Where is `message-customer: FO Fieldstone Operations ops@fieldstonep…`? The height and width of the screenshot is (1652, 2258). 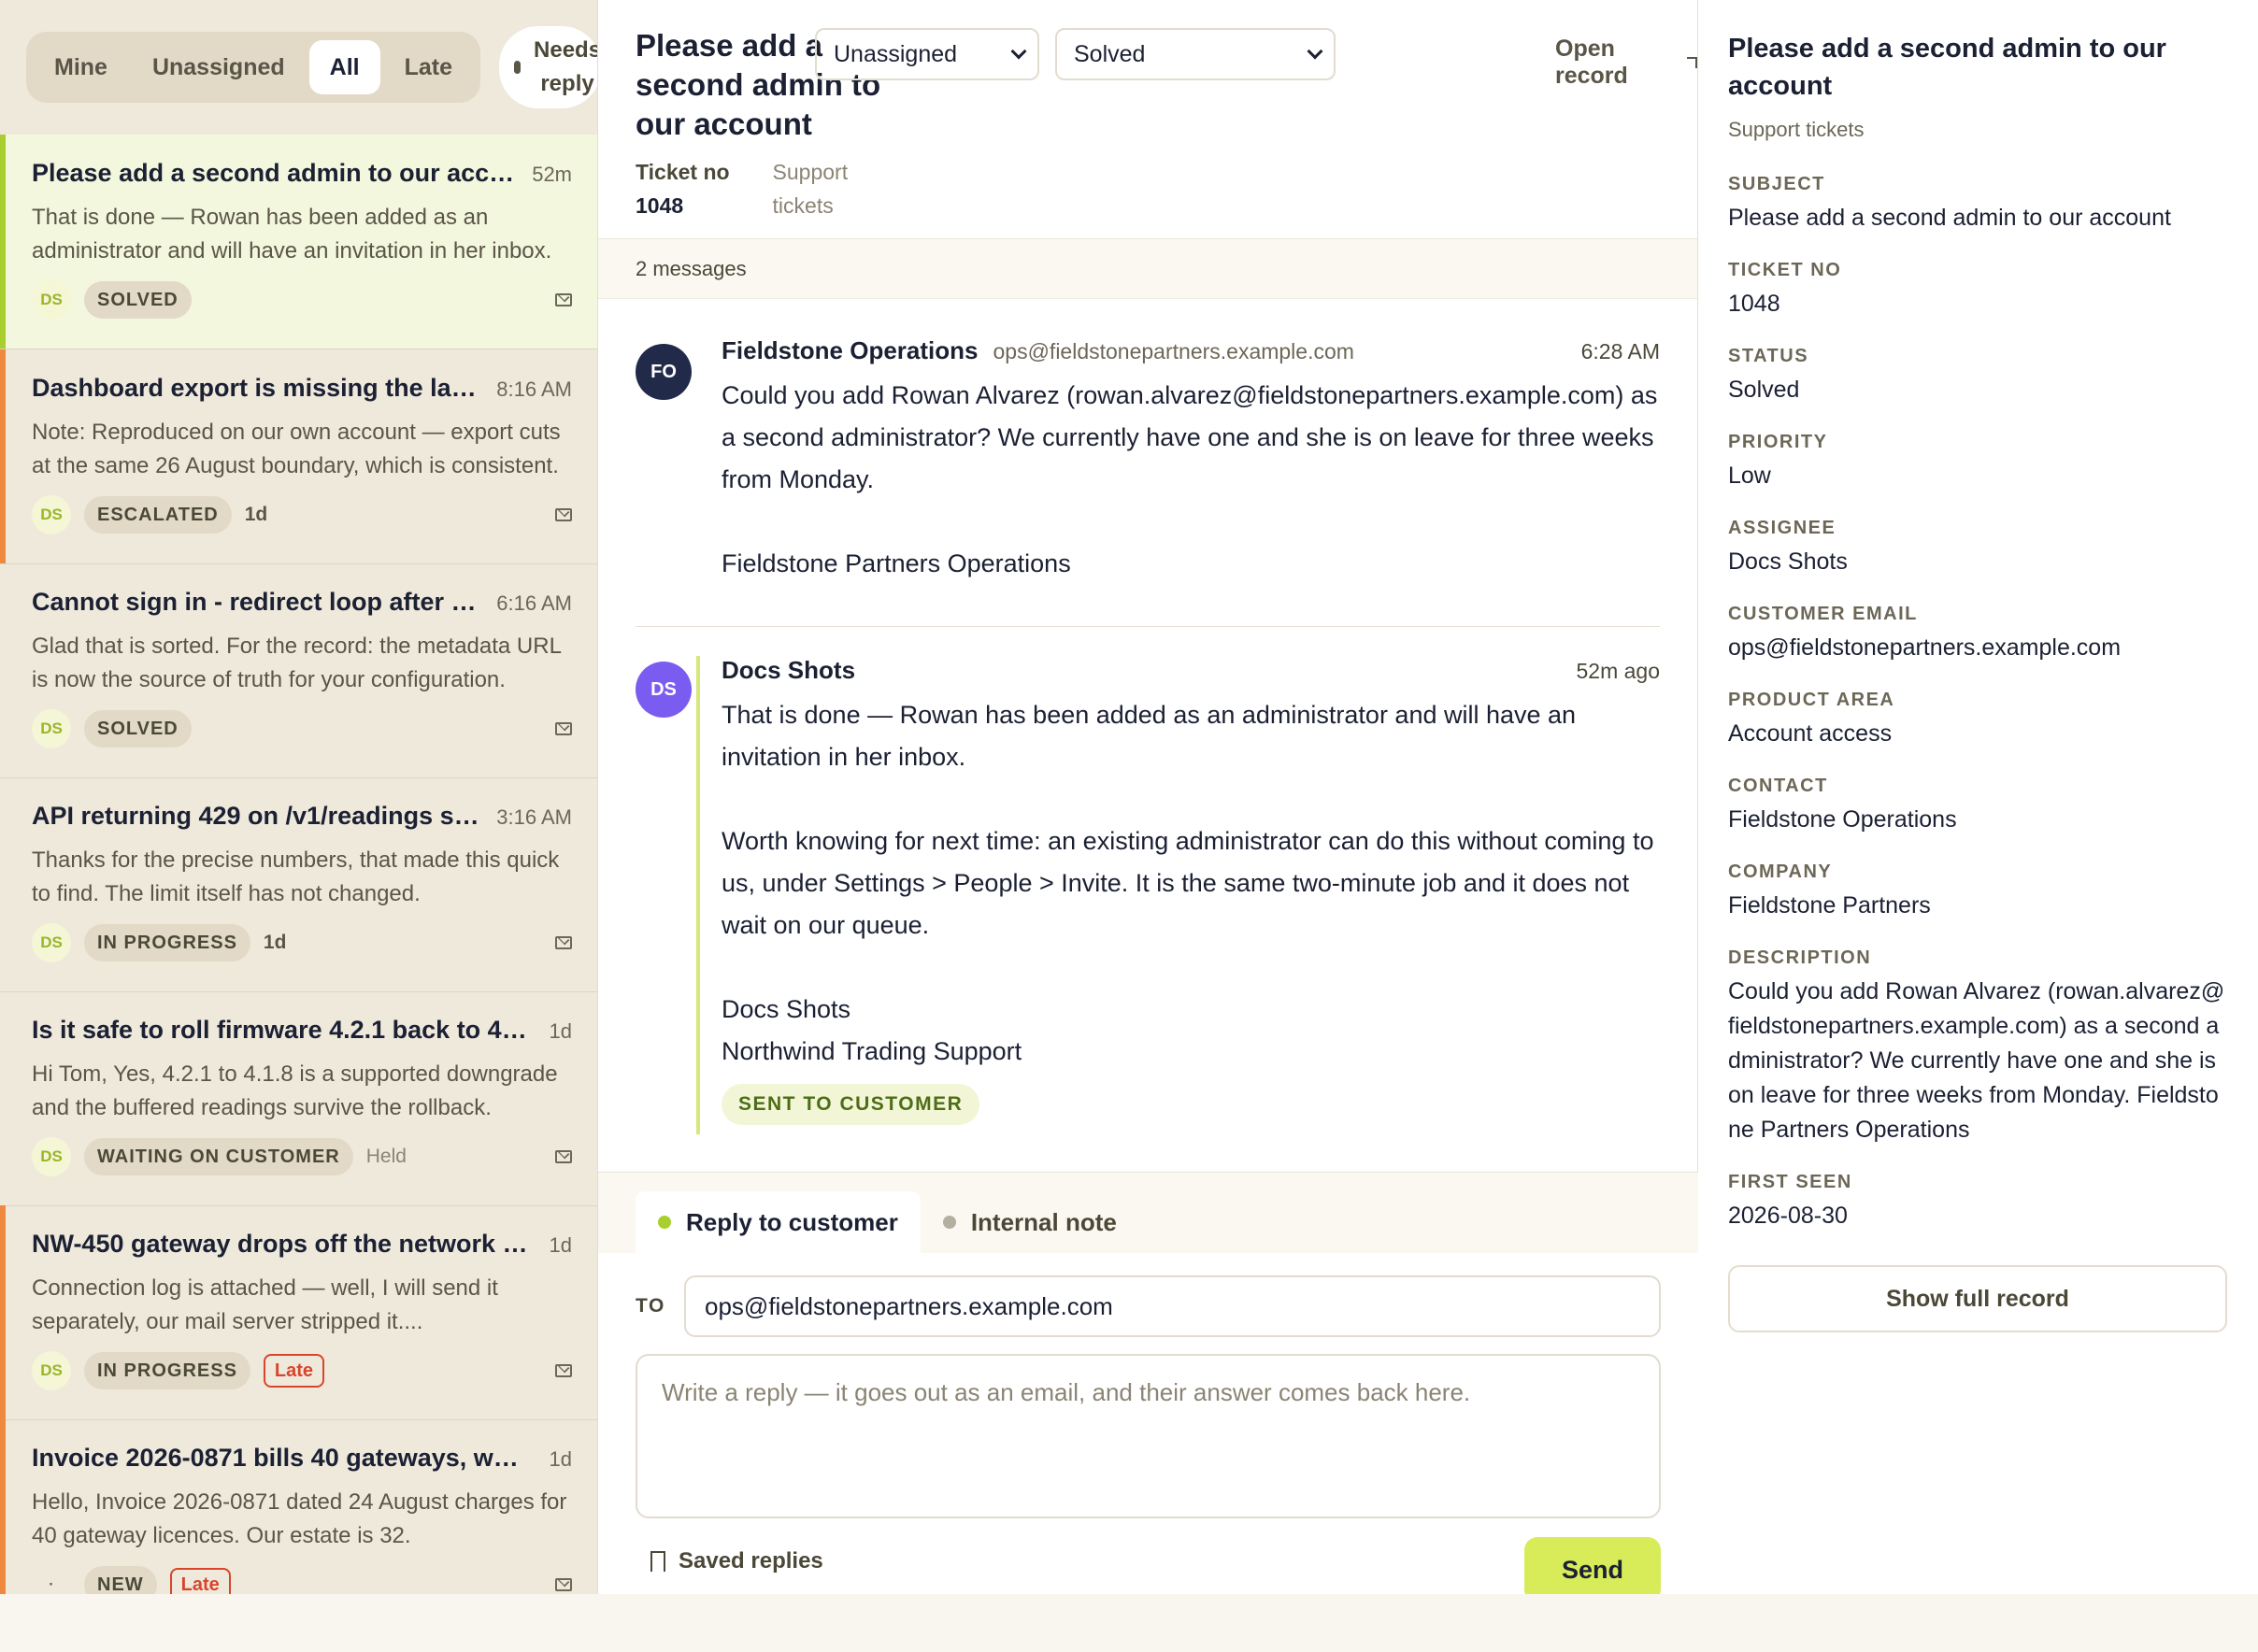 message-customer: FO Fieldstone Operations ops@fieldstonep… is located at coordinates (1148, 461).